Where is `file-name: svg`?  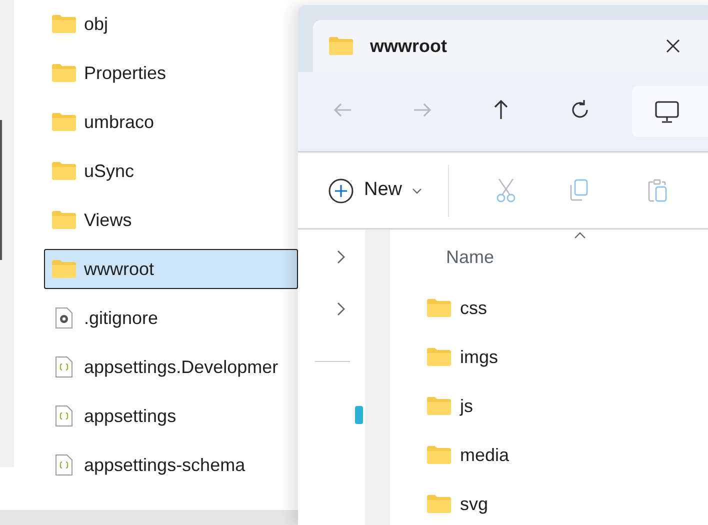
file-name: svg is located at coordinates (474, 504).